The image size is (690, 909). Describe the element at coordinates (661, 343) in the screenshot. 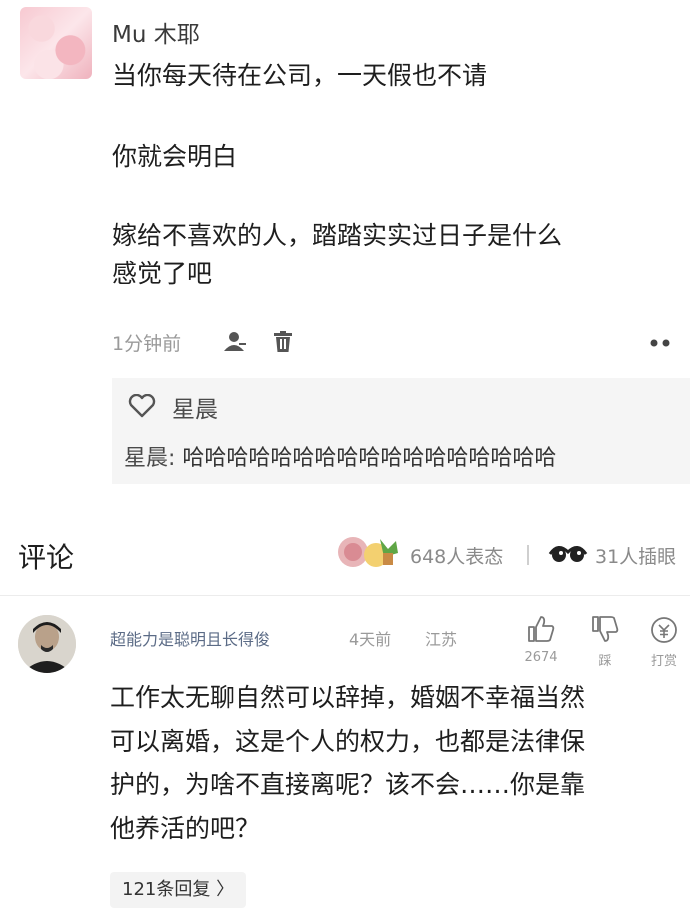

I see `more-options-icon` at that location.